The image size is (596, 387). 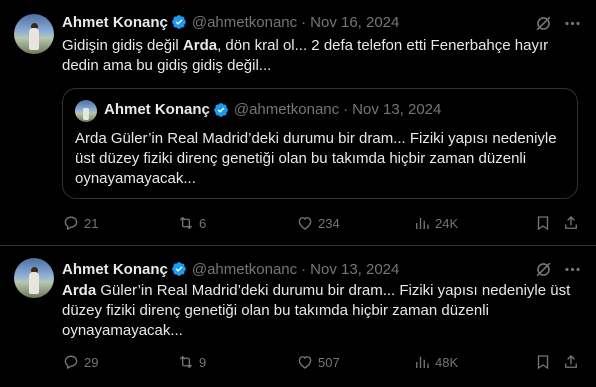 What do you see at coordinates (80, 223) in the screenshot?
I see `reply-button: 21` at bounding box center [80, 223].